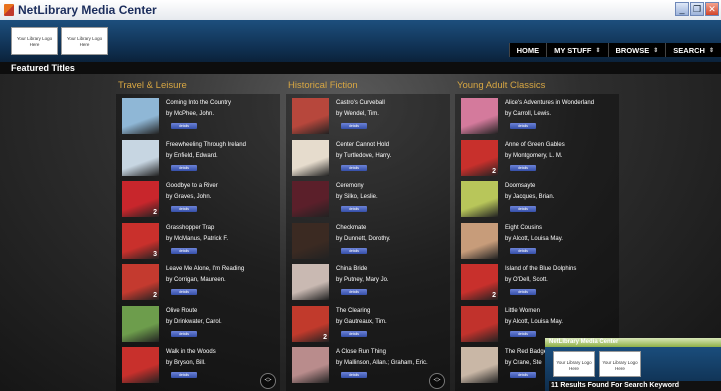 The image size is (721, 391). I want to click on book-title: Goodbye to a River, so click(192, 186).